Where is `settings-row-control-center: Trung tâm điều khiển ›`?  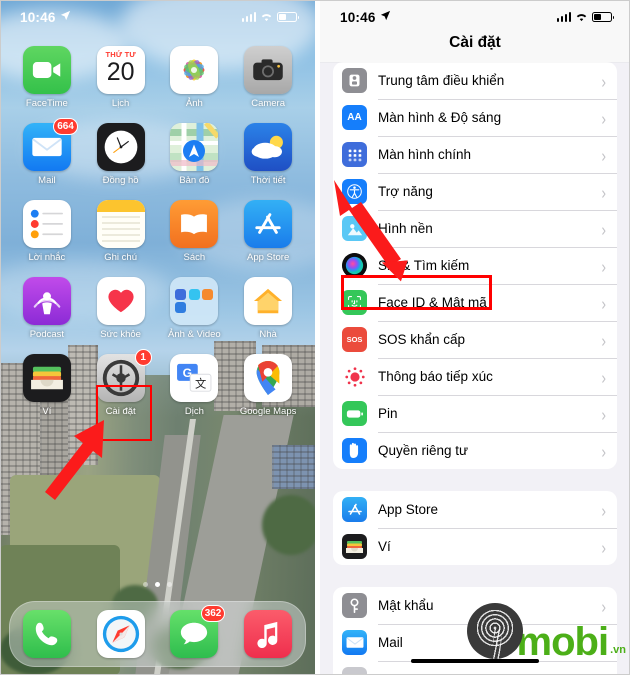 settings-row-control-center: Trung tâm điều khiển › is located at coordinates (475, 80).